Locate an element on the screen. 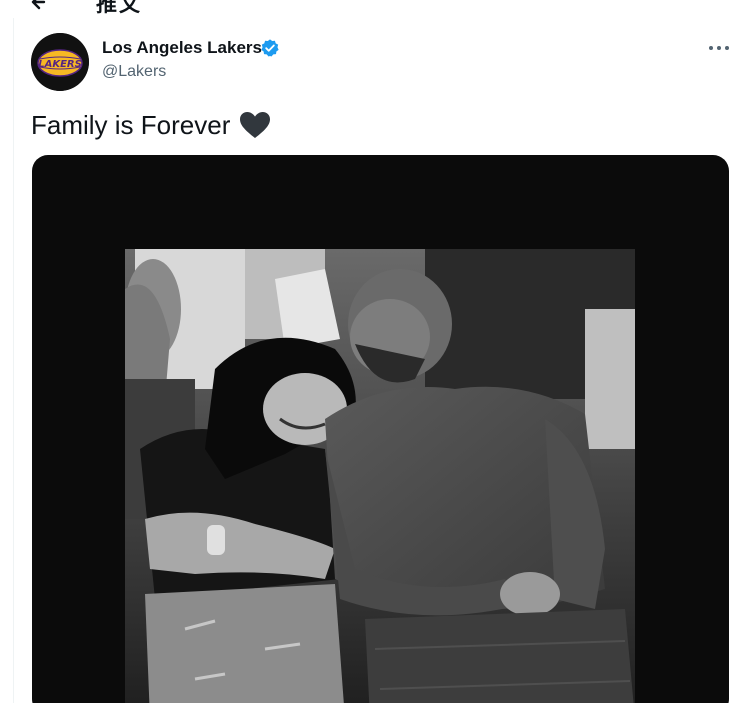  black-heart-icon is located at coordinates (255, 125).